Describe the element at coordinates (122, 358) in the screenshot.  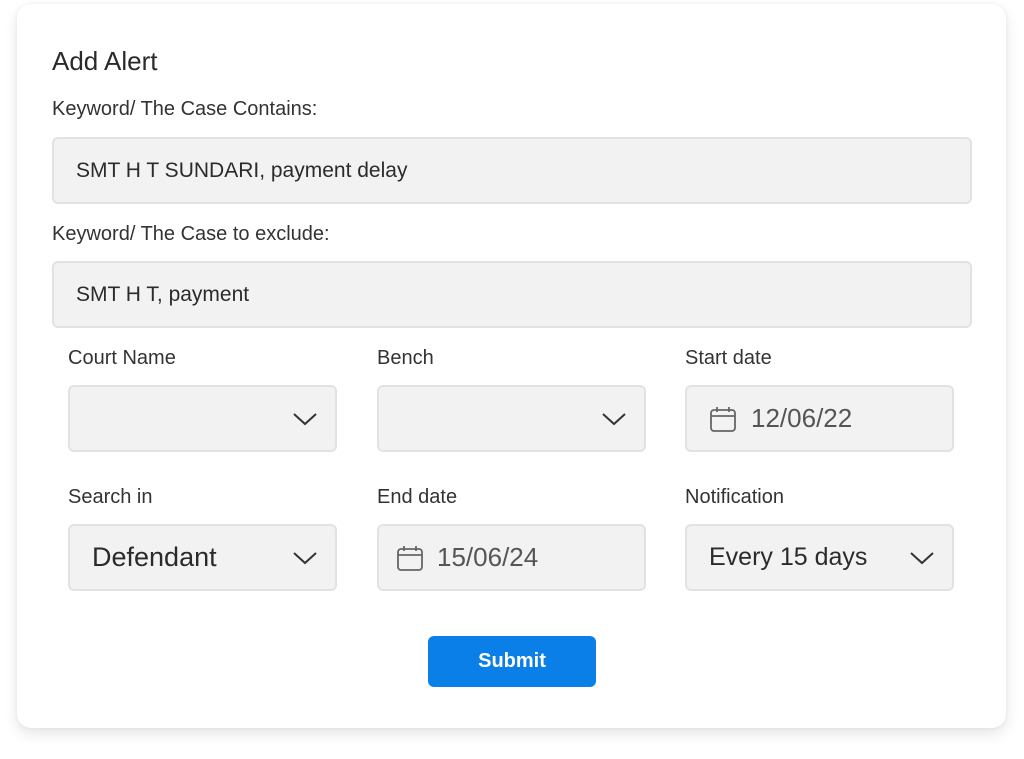
I see `court-name-label: Court Name` at that location.